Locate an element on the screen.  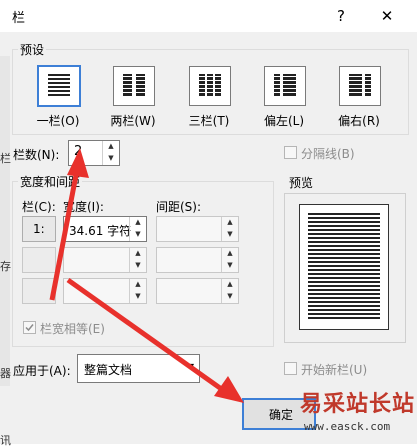
preset-three-columns-label: 三栏(T) is located at coordinates (209, 121).